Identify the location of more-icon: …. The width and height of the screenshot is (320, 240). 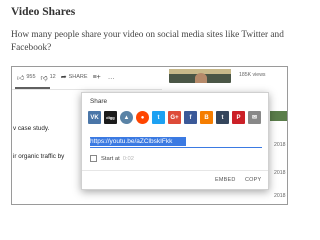
(111, 77).